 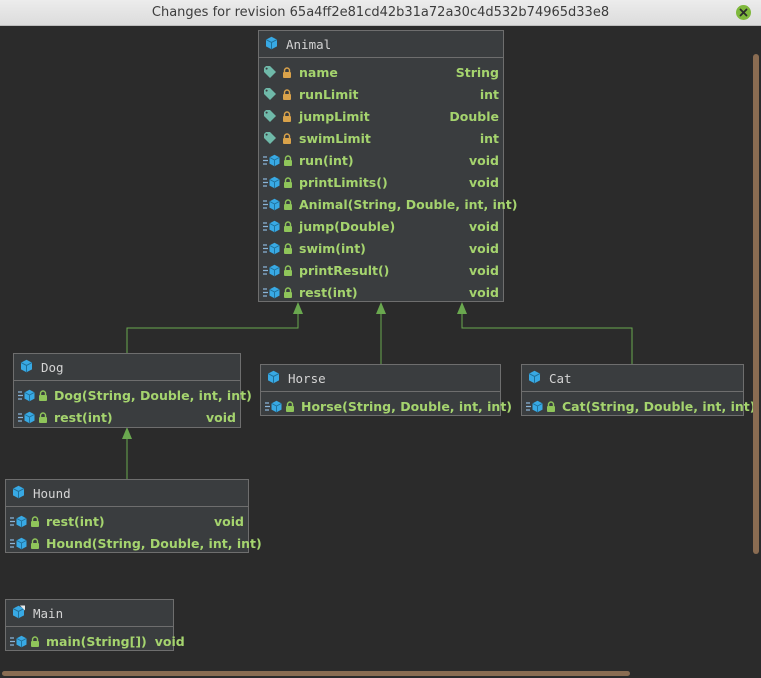 I want to click on close-icon, so click(x=743, y=12).